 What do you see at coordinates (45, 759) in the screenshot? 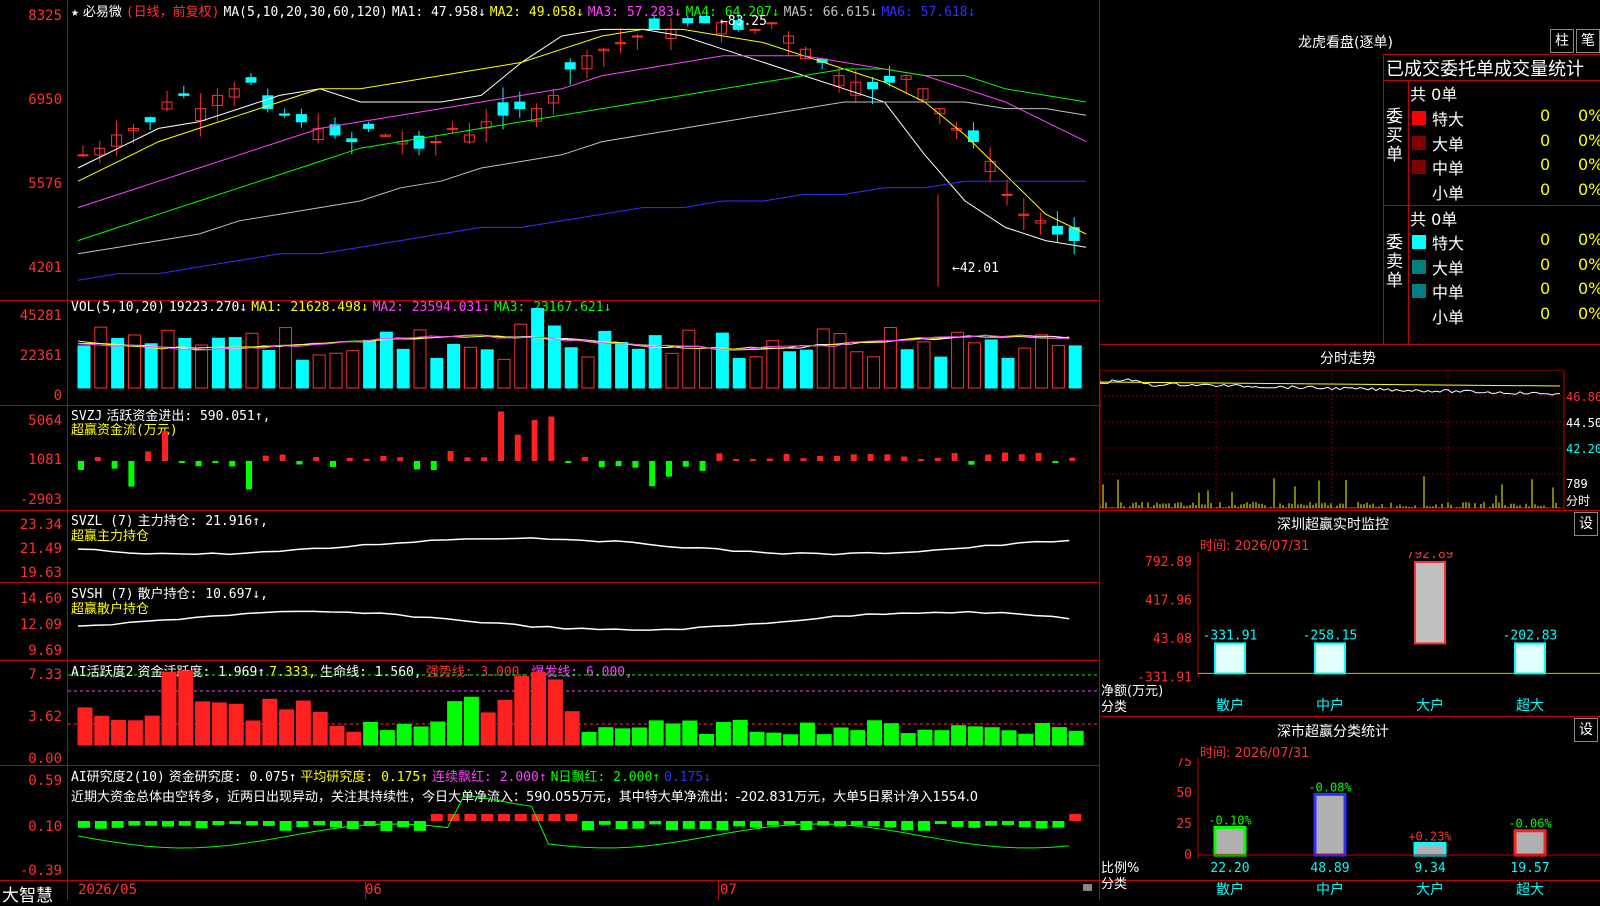
I see `ai1-axis-label: 0.00` at bounding box center [45, 759].